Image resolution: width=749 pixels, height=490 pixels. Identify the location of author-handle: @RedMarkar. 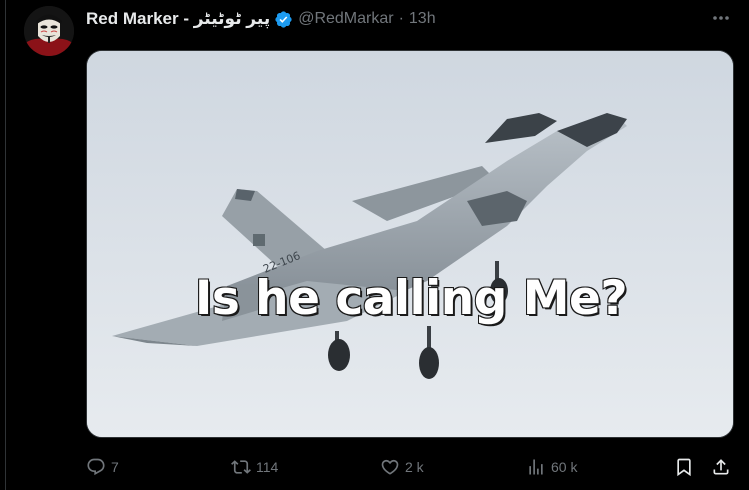
(345, 19).